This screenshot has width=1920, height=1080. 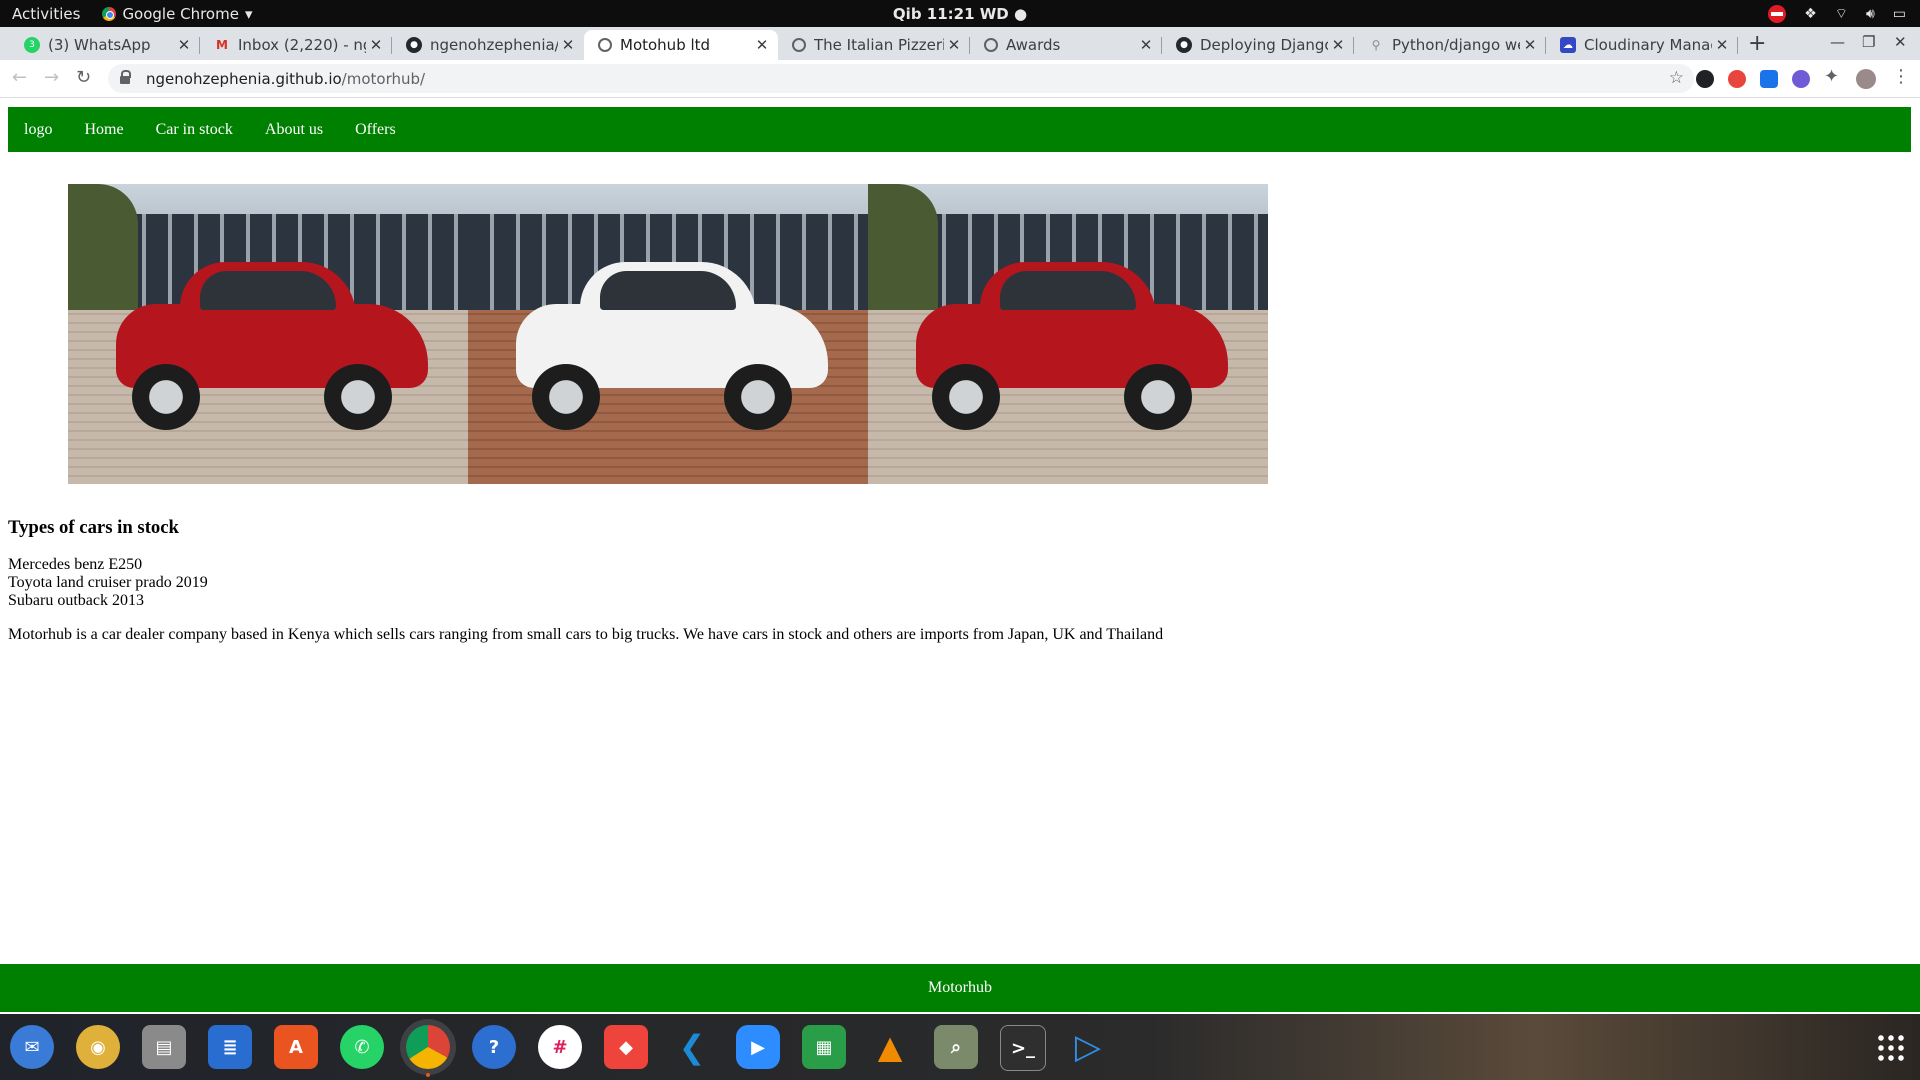 What do you see at coordinates (1900, 42) in the screenshot?
I see `window-close-icon: ✕` at bounding box center [1900, 42].